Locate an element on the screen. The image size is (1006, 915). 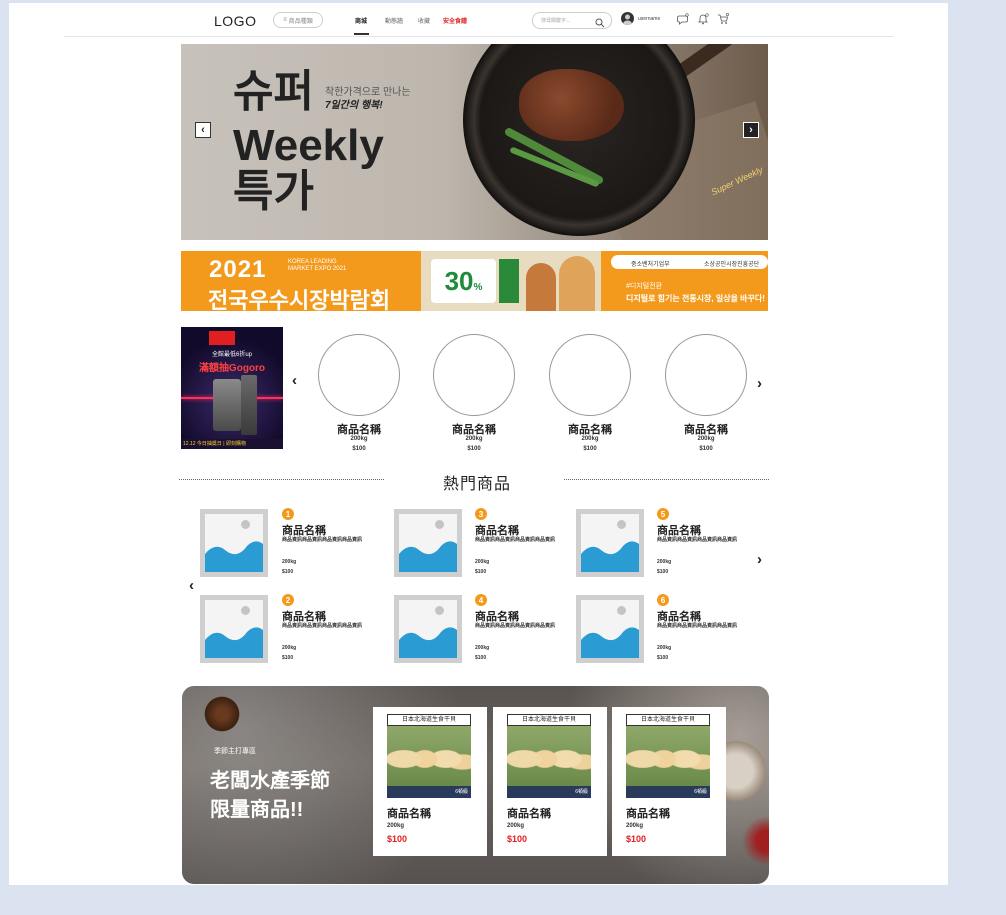
star-anise-image is located at coordinates (222, 714).